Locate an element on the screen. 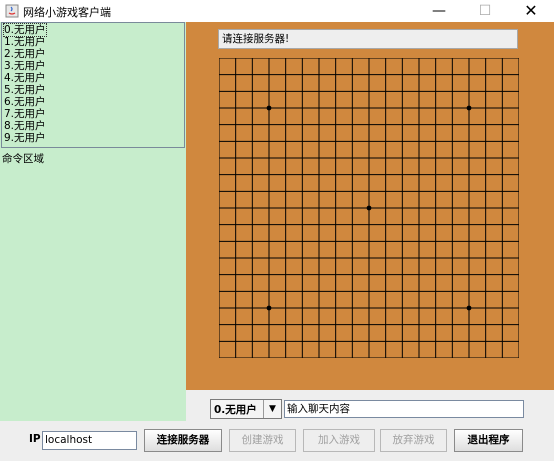 This screenshot has width=554, height=461. user-list-item: 5.无用户 is located at coordinates (25, 90).